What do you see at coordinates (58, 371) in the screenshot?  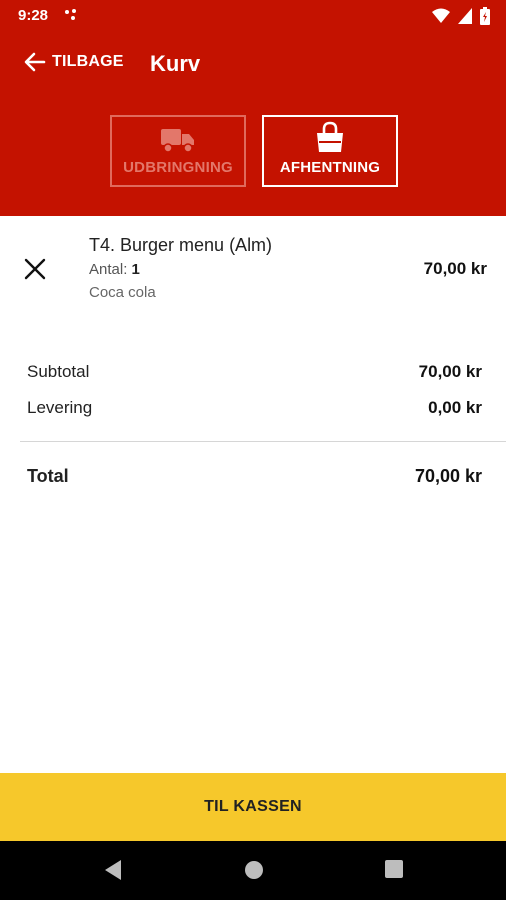 I see `subtotal-label: Subtotal` at bounding box center [58, 371].